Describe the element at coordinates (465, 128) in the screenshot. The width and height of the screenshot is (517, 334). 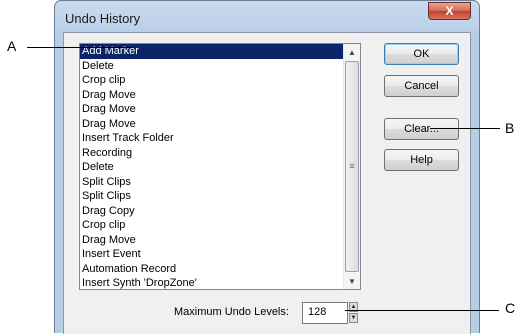
I see `callout-line-b` at that location.